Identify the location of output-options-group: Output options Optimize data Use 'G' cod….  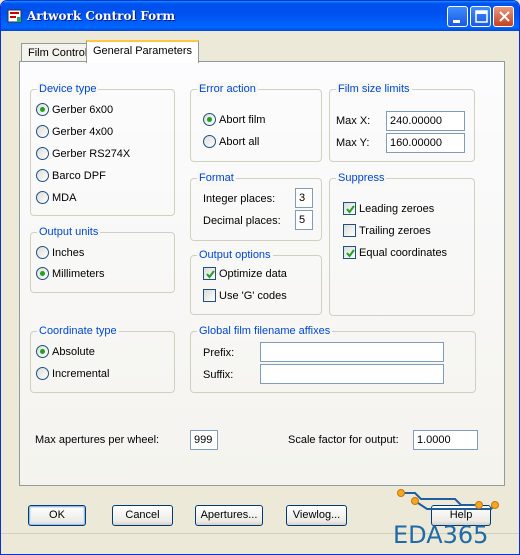
(256, 281).